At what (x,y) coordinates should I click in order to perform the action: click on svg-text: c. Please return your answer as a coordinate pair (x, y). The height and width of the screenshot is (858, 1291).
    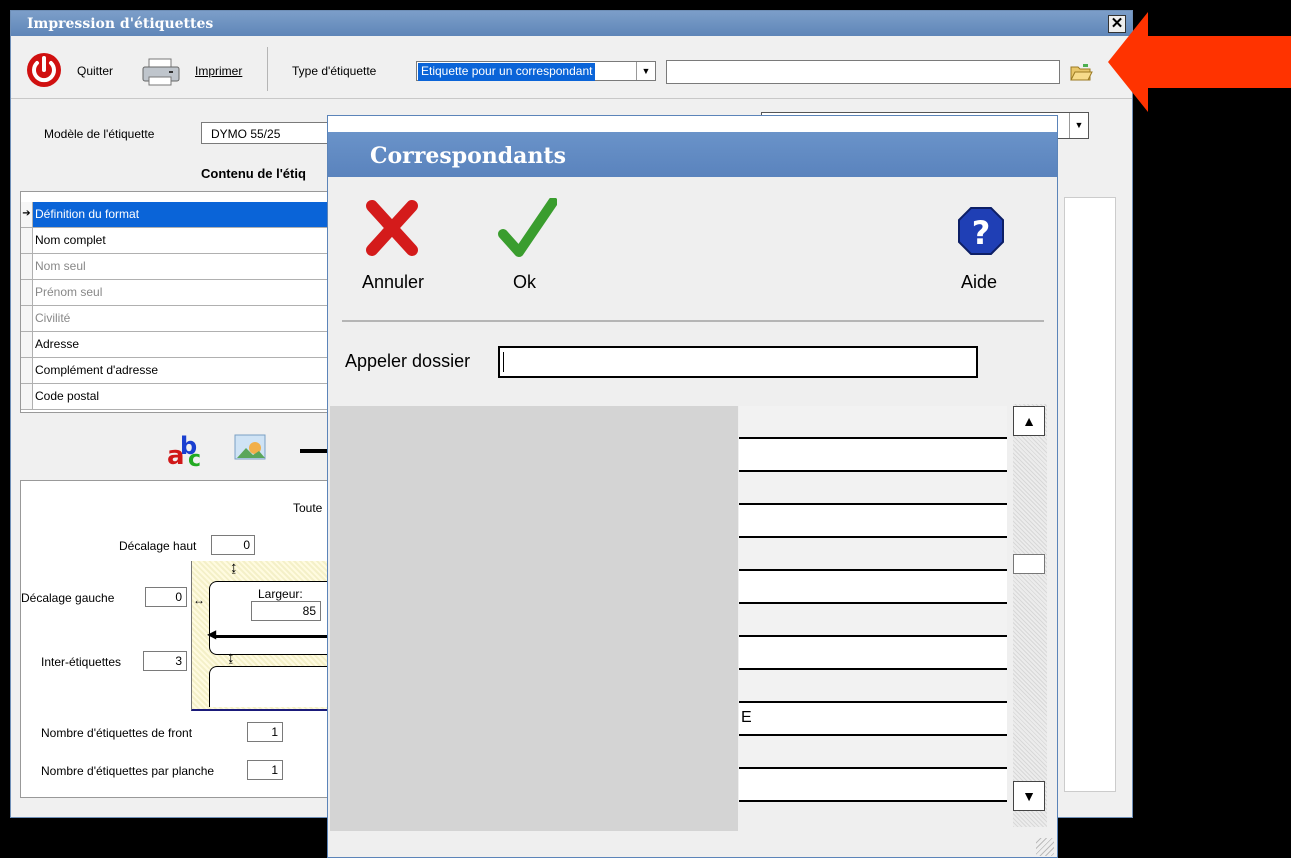
    Looking at the image, I should click on (194, 458).